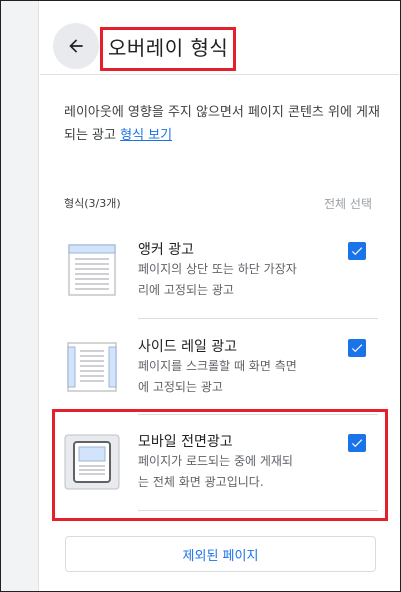  Describe the element at coordinates (220, 554) in the screenshot. I see `excluded-pages-button: 제외된 페이지` at that location.